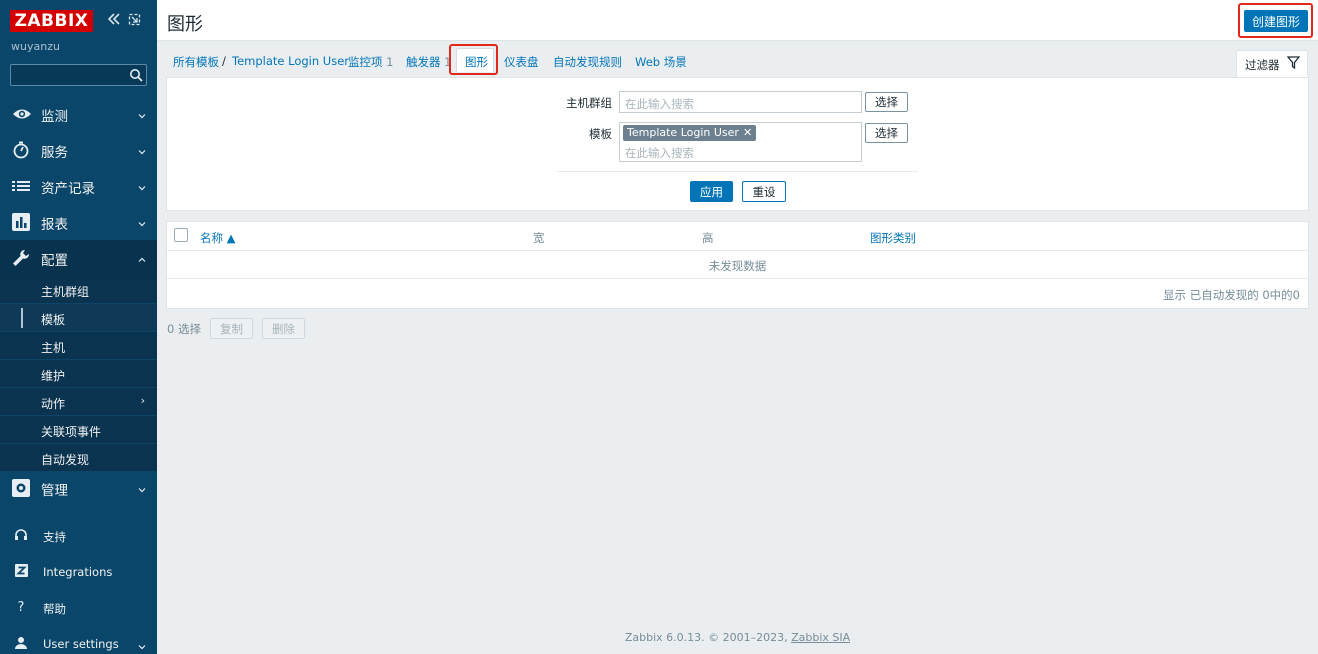  What do you see at coordinates (78, 608) in the screenshot?
I see `nav-help: ? 帮助` at bounding box center [78, 608].